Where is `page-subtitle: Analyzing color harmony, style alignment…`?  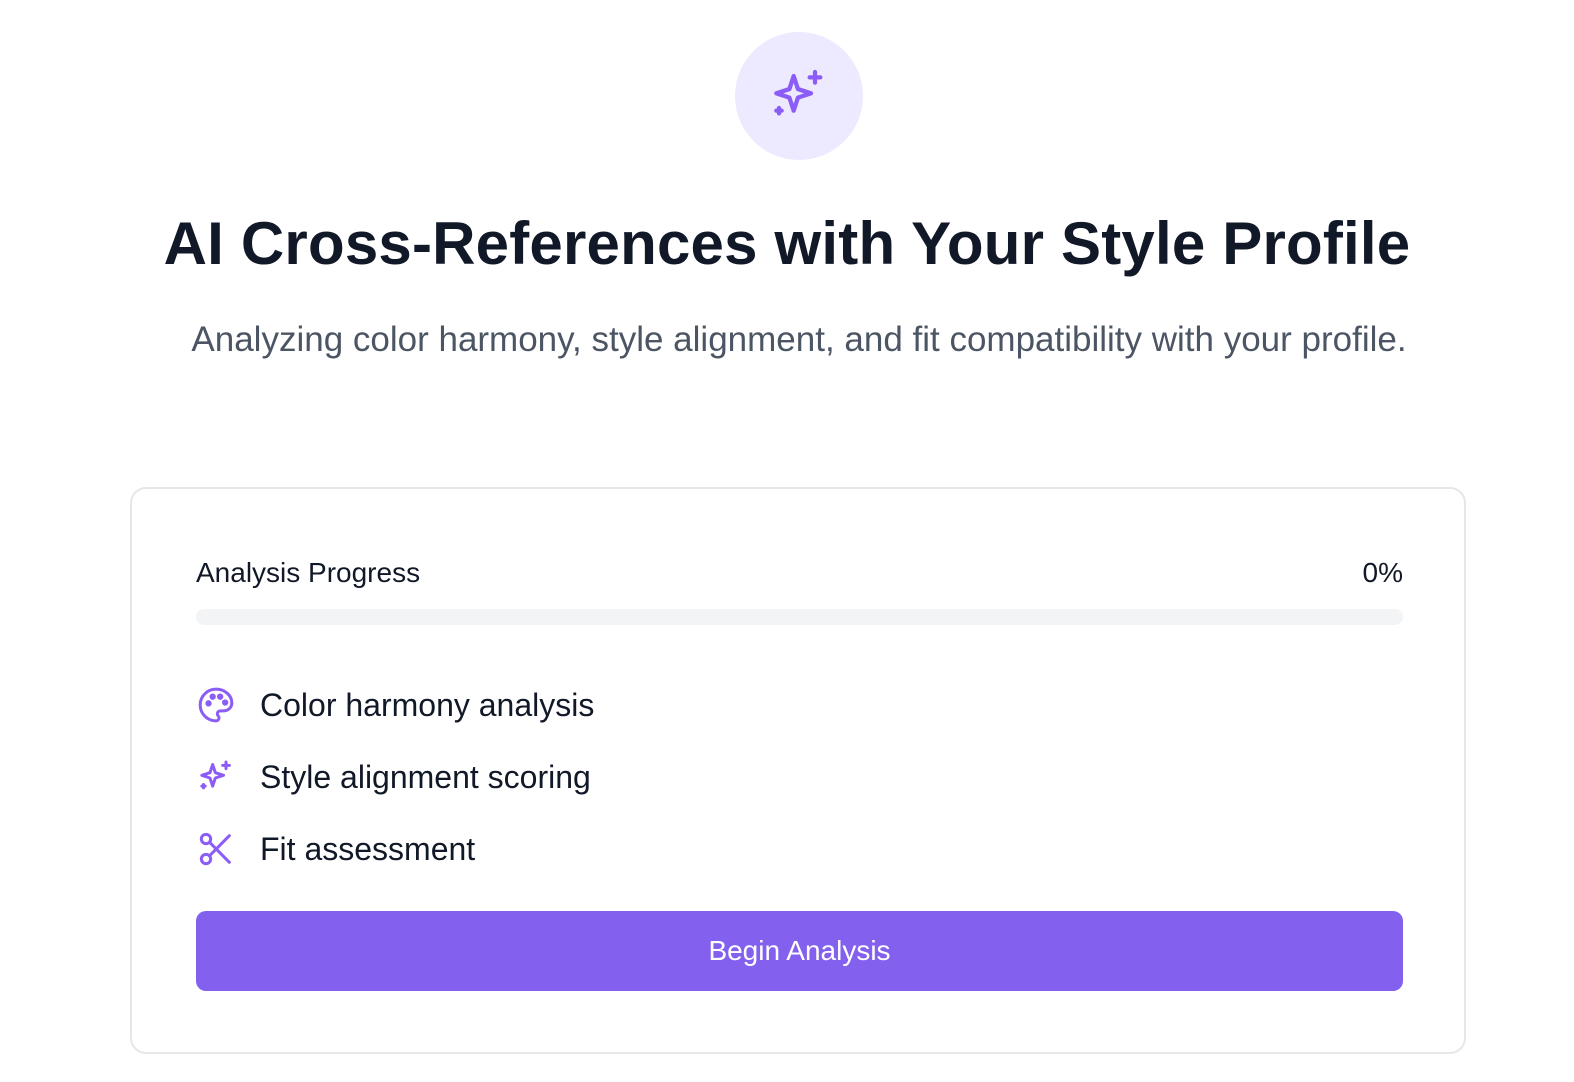
page-subtitle: Analyzing color harmony, style alignment… is located at coordinates (799, 339).